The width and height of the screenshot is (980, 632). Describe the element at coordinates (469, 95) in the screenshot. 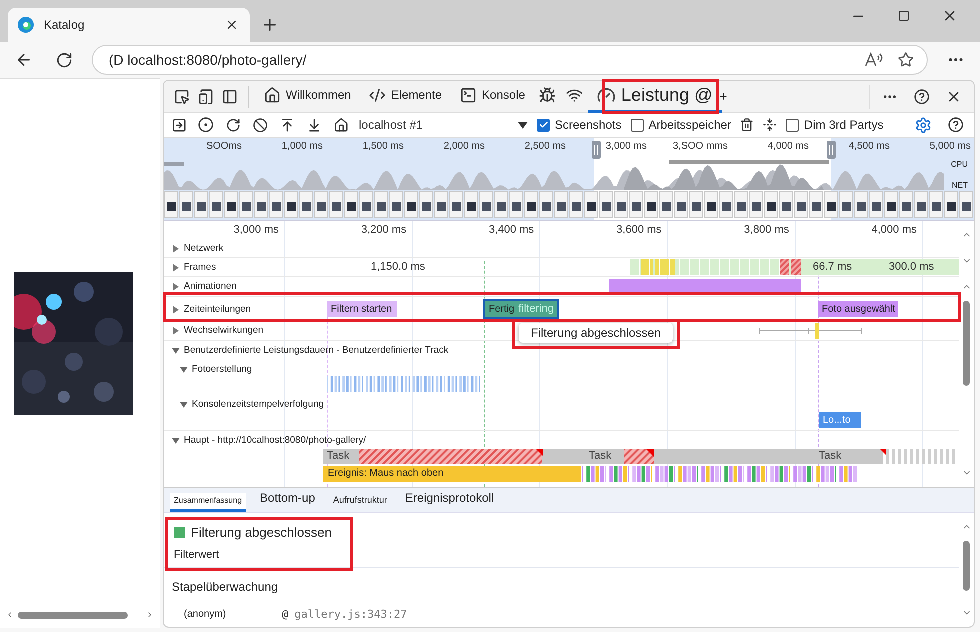

I see `terminal-icon` at that location.